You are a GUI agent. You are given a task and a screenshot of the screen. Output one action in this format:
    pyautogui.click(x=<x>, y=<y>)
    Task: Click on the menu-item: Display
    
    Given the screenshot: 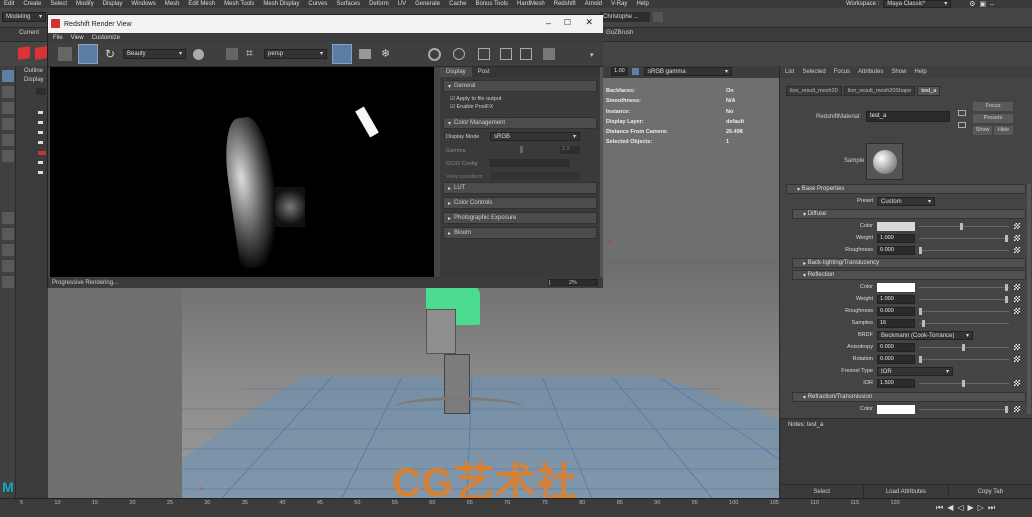 What is the action you would take?
    pyautogui.click(x=113, y=4)
    